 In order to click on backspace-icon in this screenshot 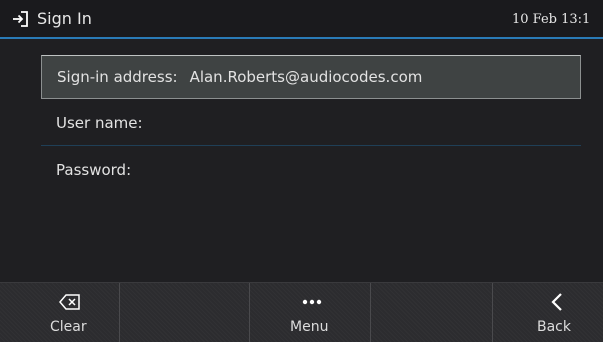, I will do `click(70, 302)`.